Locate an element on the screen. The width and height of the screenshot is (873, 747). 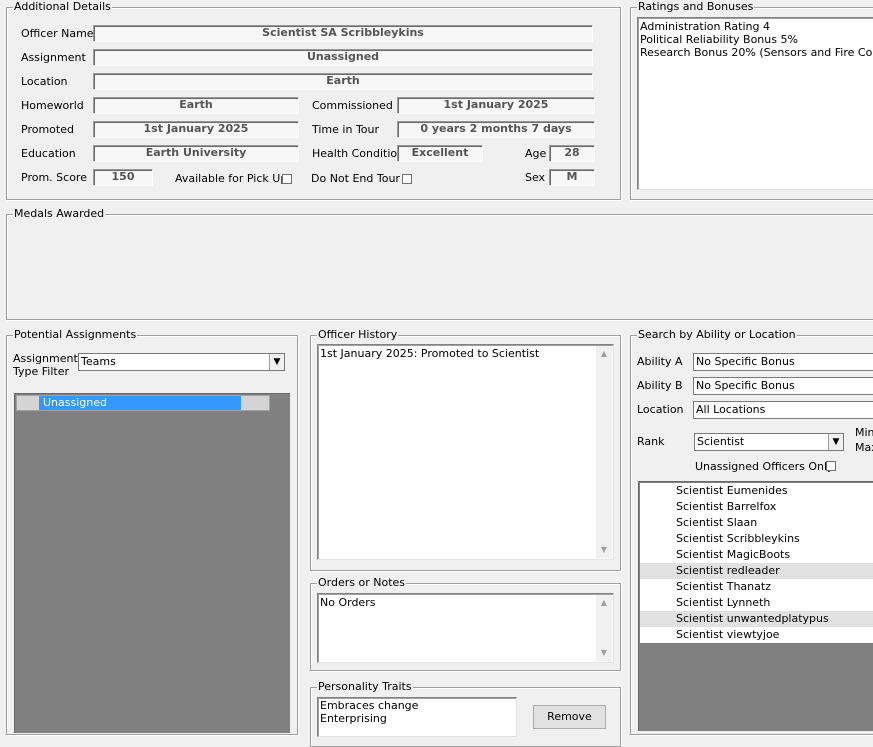
remove-trait-label: Remove is located at coordinates (569, 716).